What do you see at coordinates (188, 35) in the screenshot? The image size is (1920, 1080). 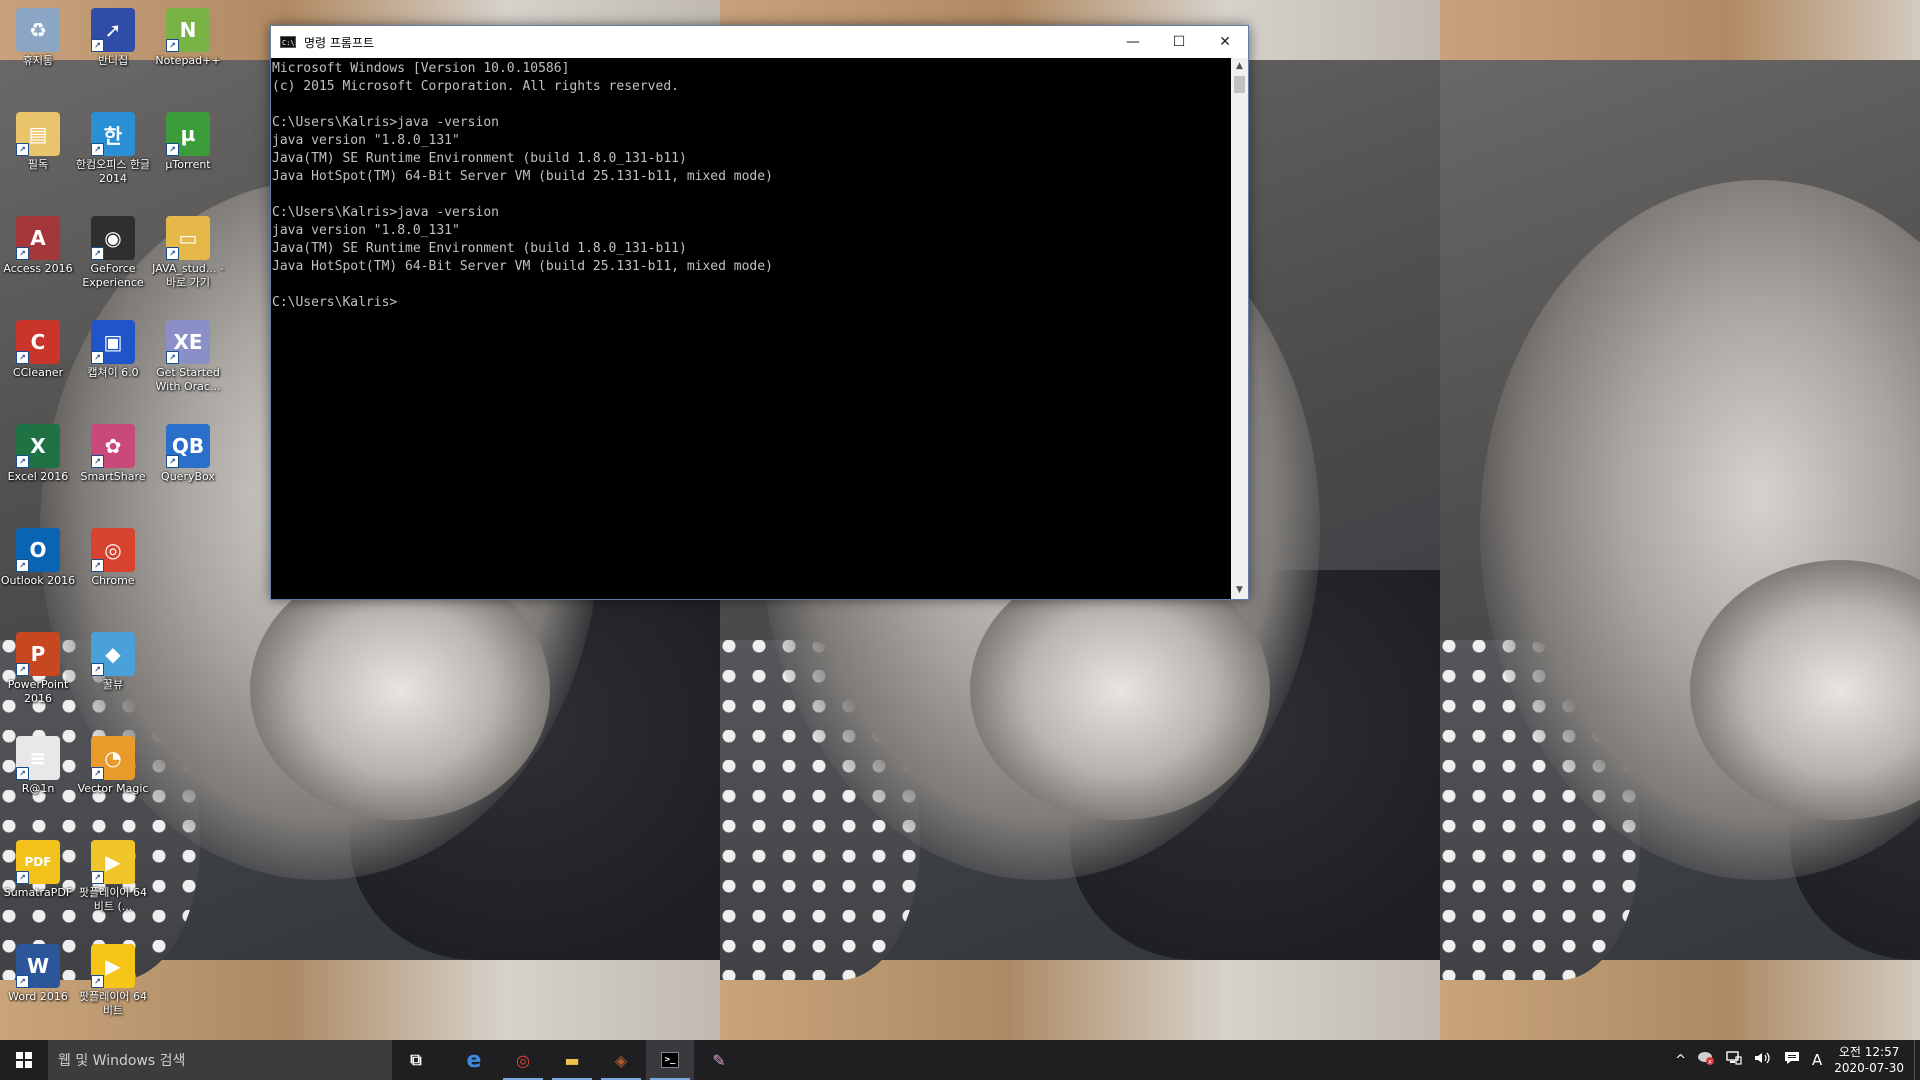 I see `desktop-shortcut: N ↗ Notepad++` at bounding box center [188, 35].